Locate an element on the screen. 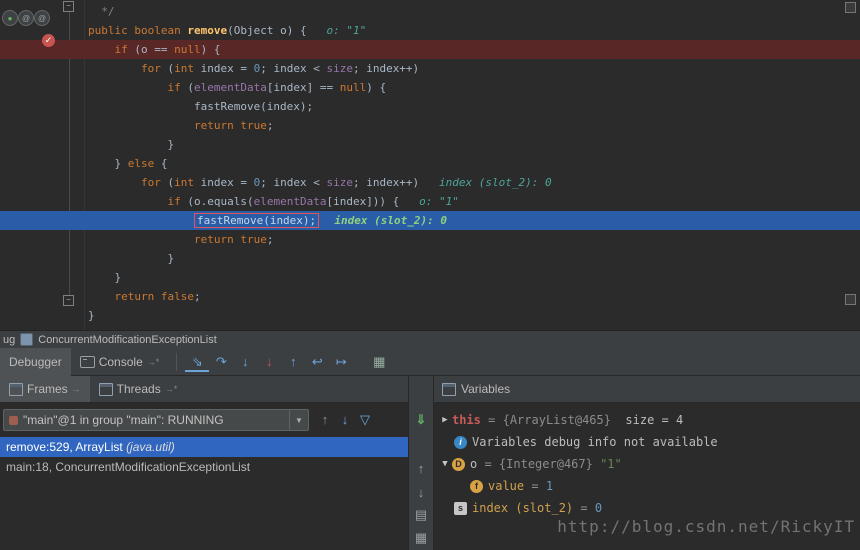  debug-toolbar: Debugger Console →* ⇘ ↷ ↓ ↓ ↑ ↩ ↦ ▦ is located at coordinates (430, 361).